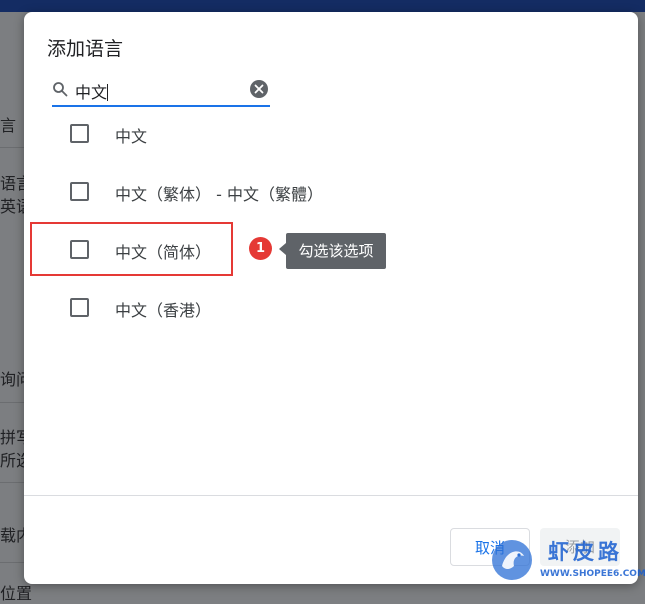 The width and height of the screenshot is (645, 604). I want to click on clear-search-button, so click(259, 89).